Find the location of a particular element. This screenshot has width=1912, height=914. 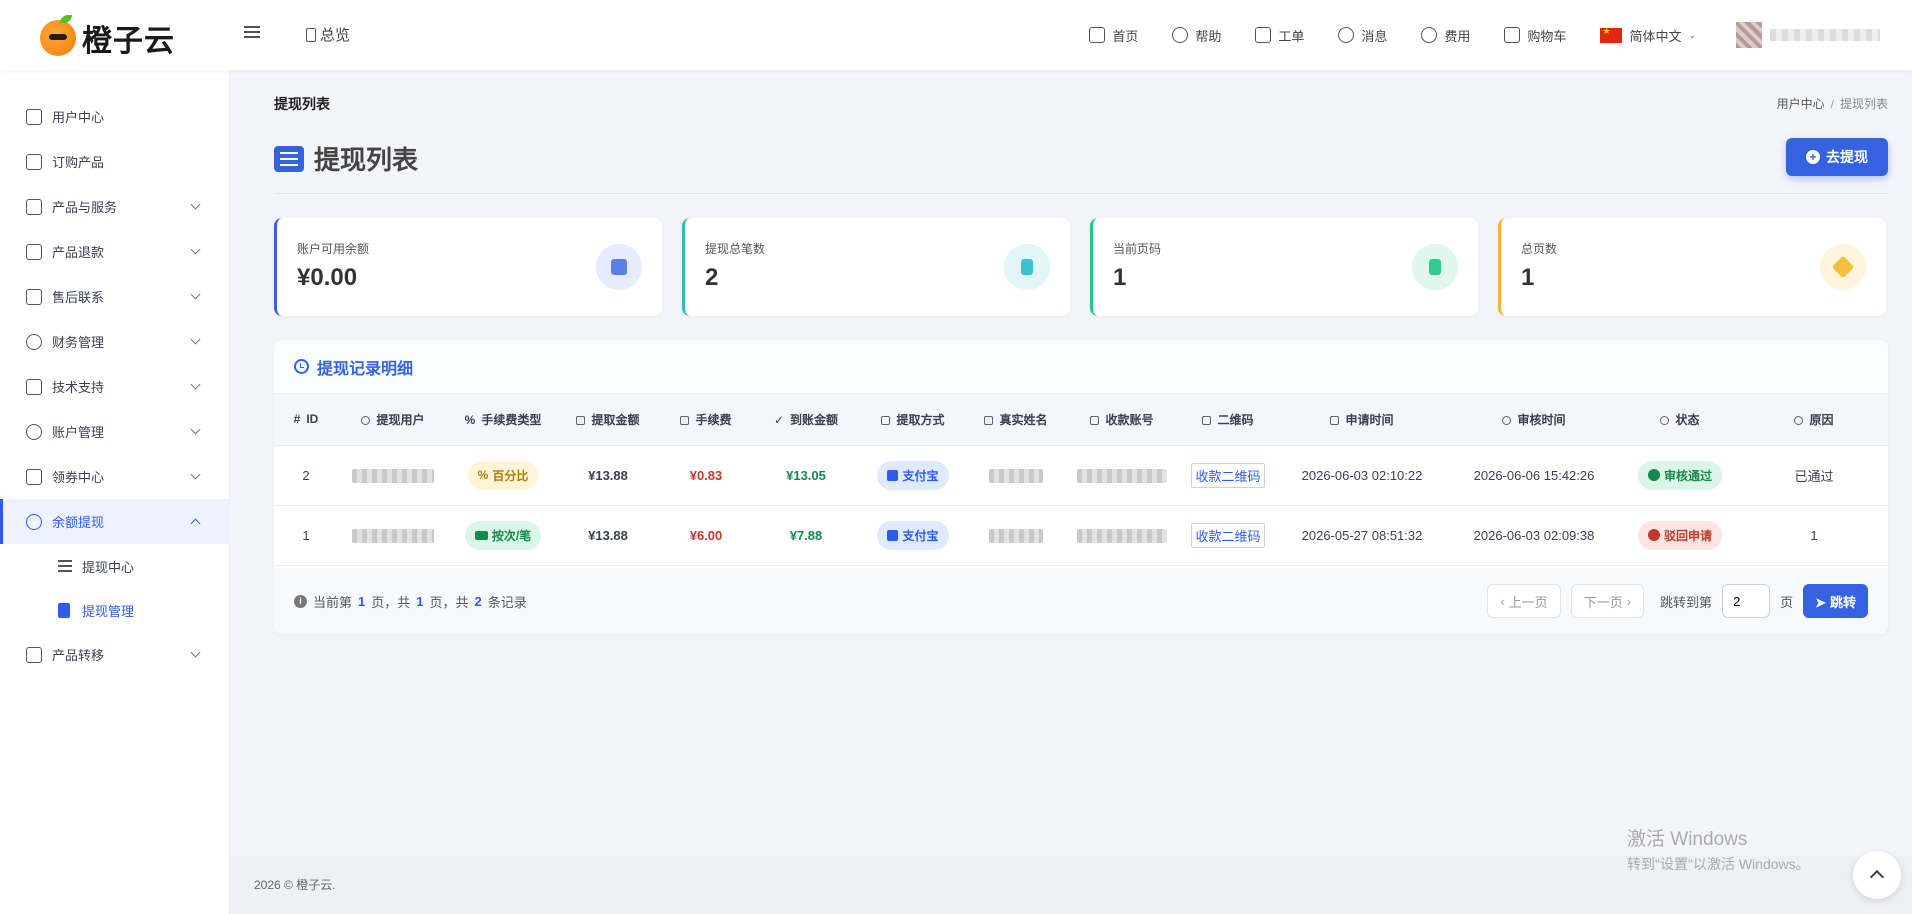

cell-received: ¥7.88 is located at coordinates (806, 535).